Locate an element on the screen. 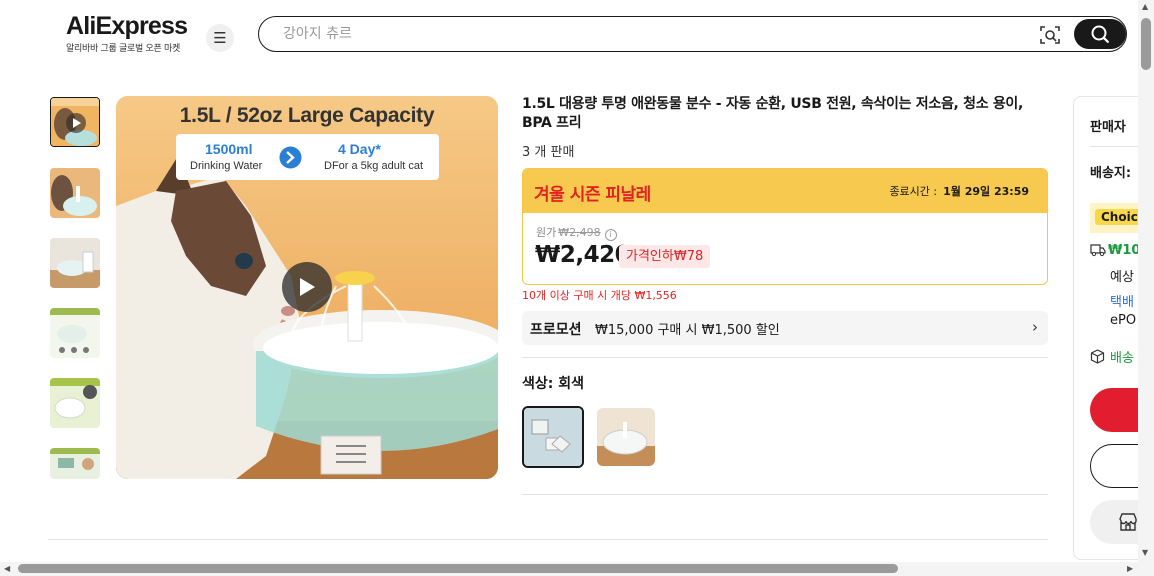  spec-duration-label: DFor a 5kg adult cat is located at coordinates (374, 166).